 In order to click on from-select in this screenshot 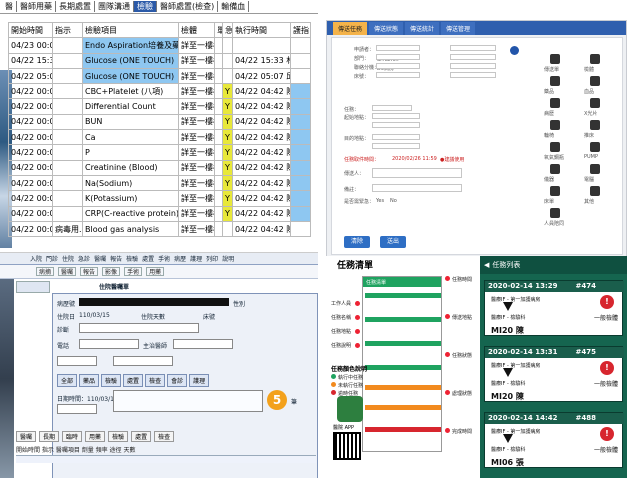, I will do `click(396, 116)`.